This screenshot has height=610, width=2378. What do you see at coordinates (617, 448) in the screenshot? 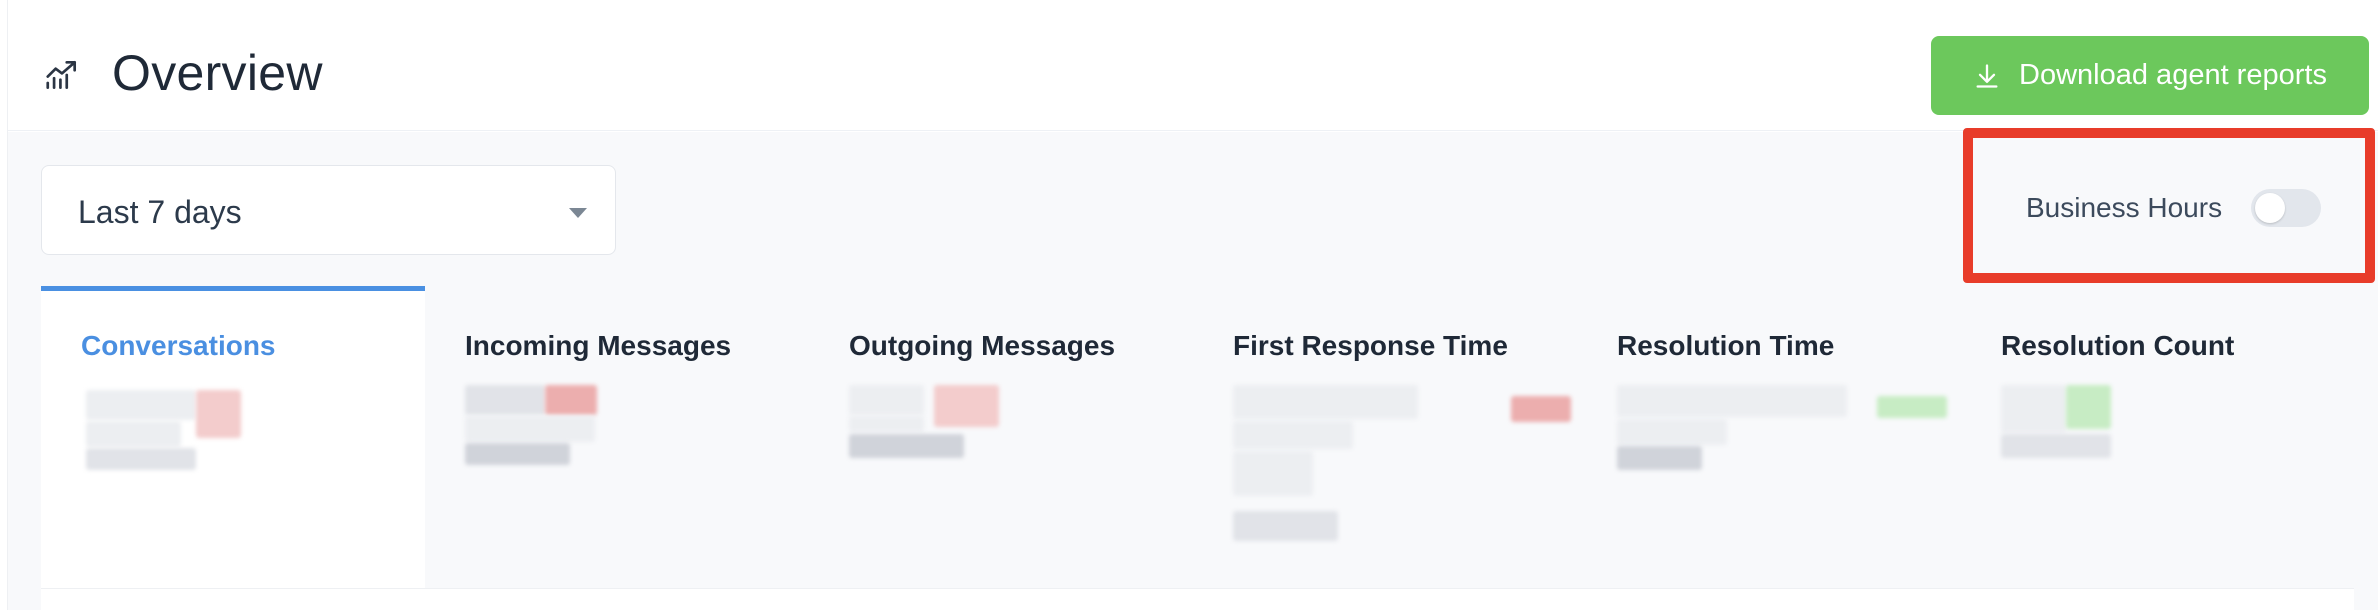
I see `tab-incoming-messages: Incoming Messages` at bounding box center [617, 448].